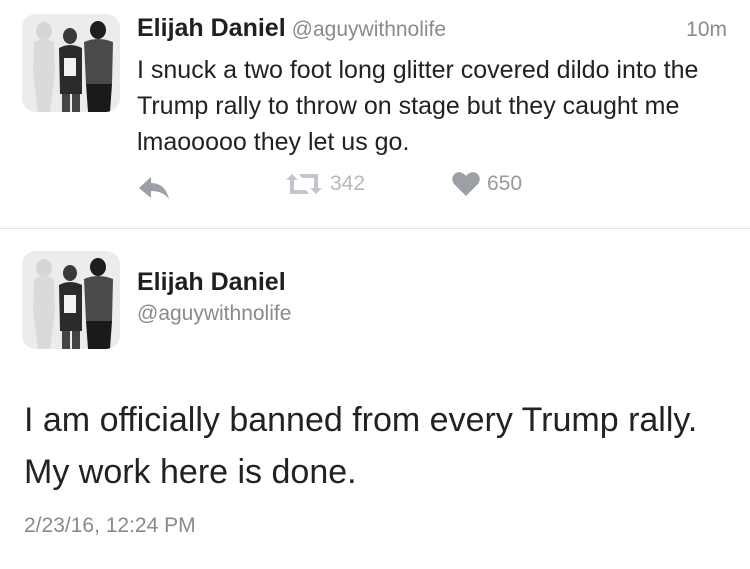  What do you see at coordinates (706, 30) in the screenshot?
I see `tweet-time: 10m` at bounding box center [706, 30].